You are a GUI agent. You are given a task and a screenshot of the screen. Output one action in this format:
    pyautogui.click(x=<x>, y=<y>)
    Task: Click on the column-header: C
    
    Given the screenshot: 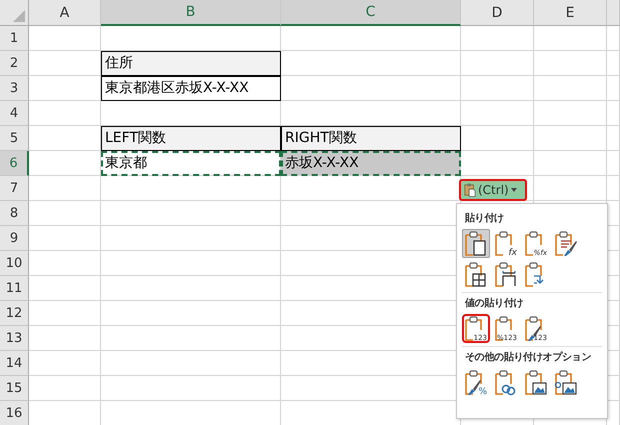 What is the action you would take?
    pyautogui.click(x=371, y=13)
    